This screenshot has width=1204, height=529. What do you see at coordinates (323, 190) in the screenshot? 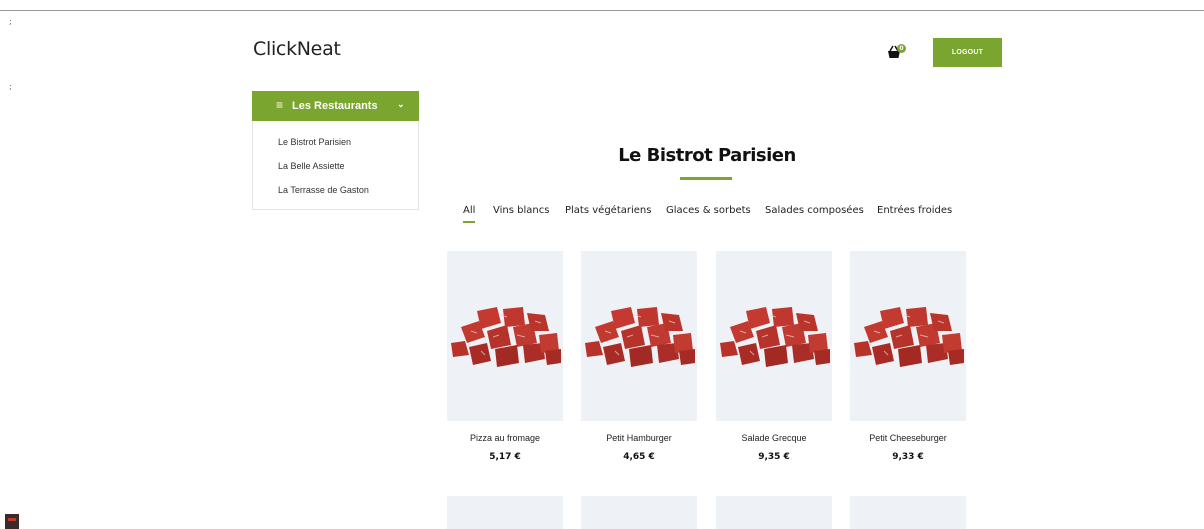
I see `sidebar-item-la-terrasse-de-gaston: La Terrasse de Gaston` at bounding box center [323, 190].